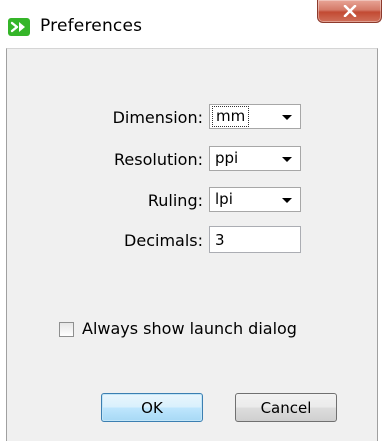 Image resolution: width=385 pixels, height=441 pixels. Describe the element at coordinates (381, 244) in the screenshot. I see `window-frame-right` at that location.